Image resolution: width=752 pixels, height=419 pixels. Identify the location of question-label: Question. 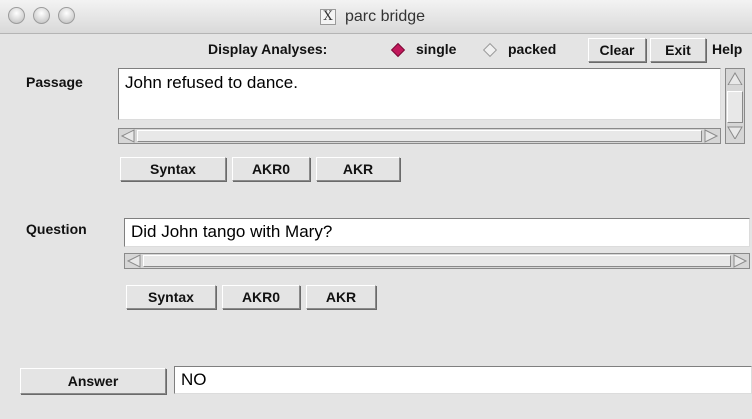
(56, 229).